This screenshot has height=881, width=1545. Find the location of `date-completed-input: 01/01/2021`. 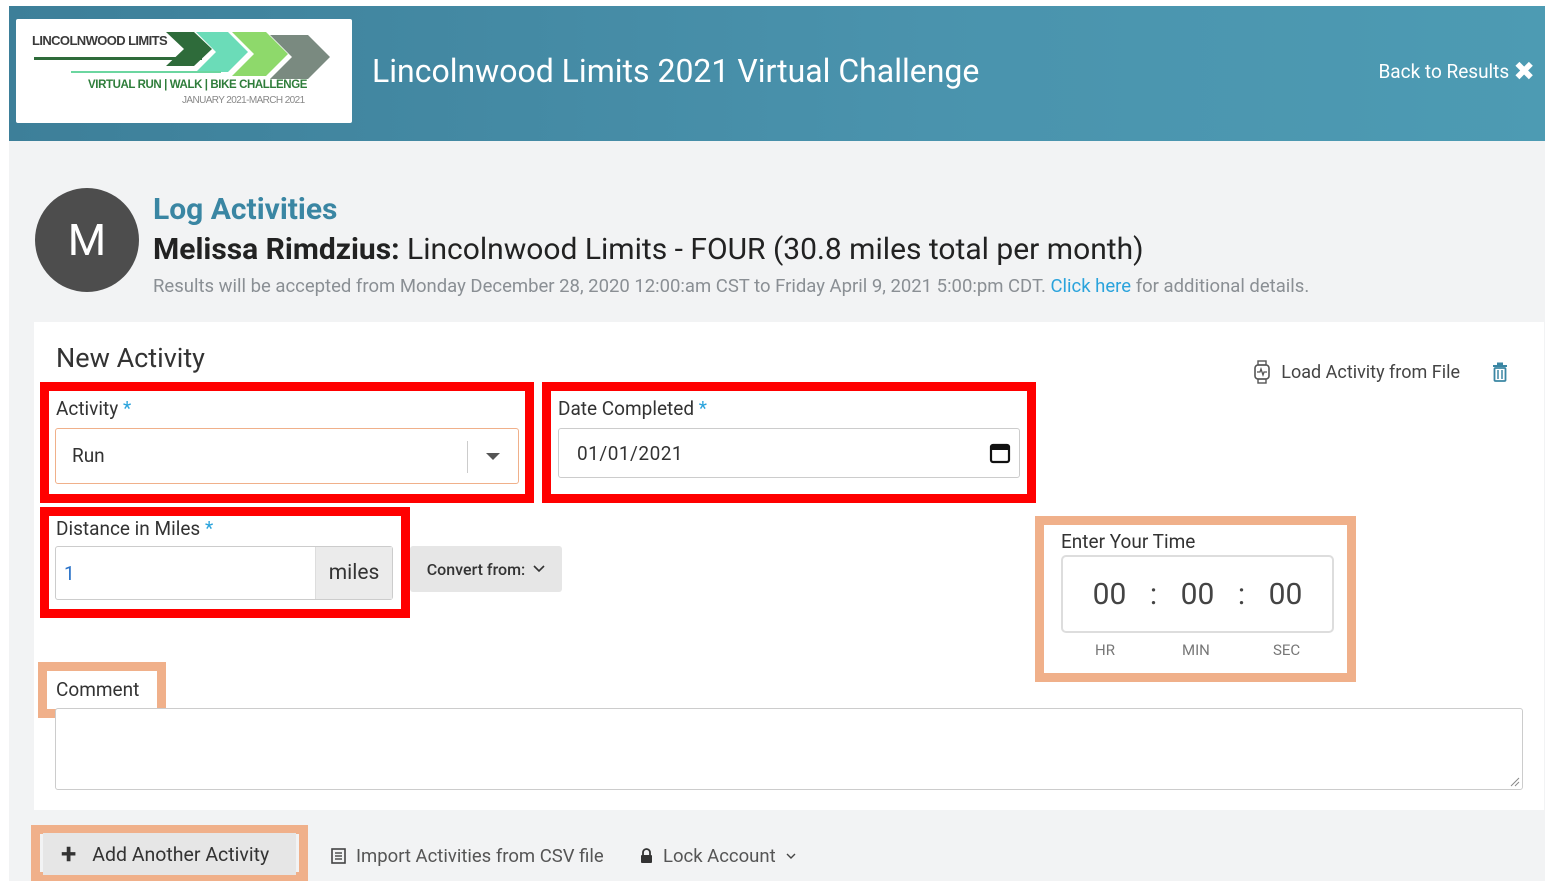

date-completed-input: 01/01/2021 is located at coordinates (789, 453).